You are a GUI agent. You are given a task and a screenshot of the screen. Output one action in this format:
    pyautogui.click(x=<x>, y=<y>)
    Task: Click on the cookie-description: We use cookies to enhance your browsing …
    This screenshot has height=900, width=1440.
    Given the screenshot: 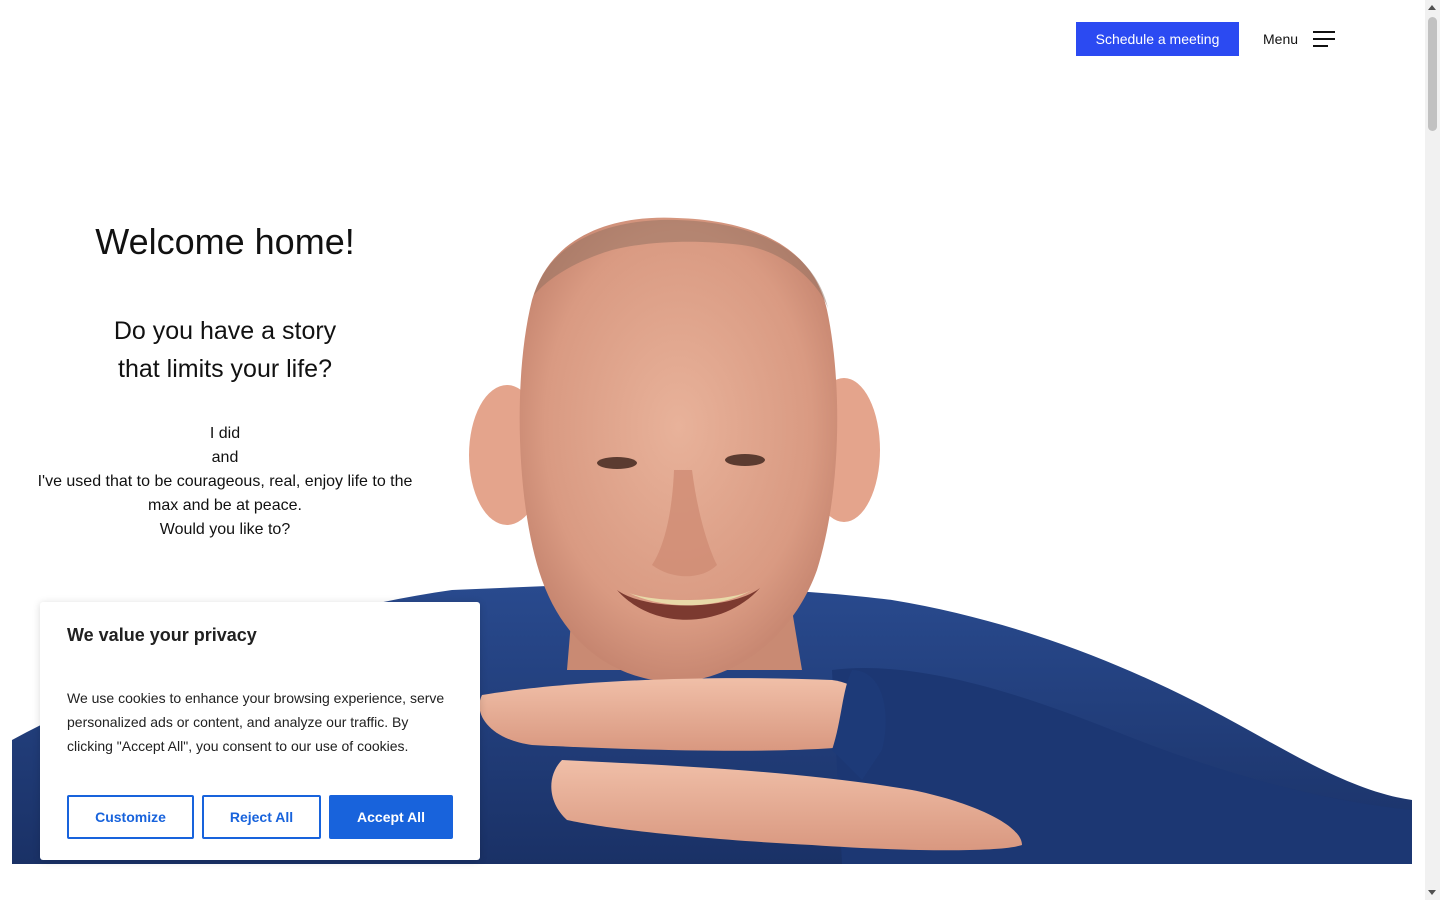 What is the action you would take?
    pyautogui.click(x=256, y=722)
    